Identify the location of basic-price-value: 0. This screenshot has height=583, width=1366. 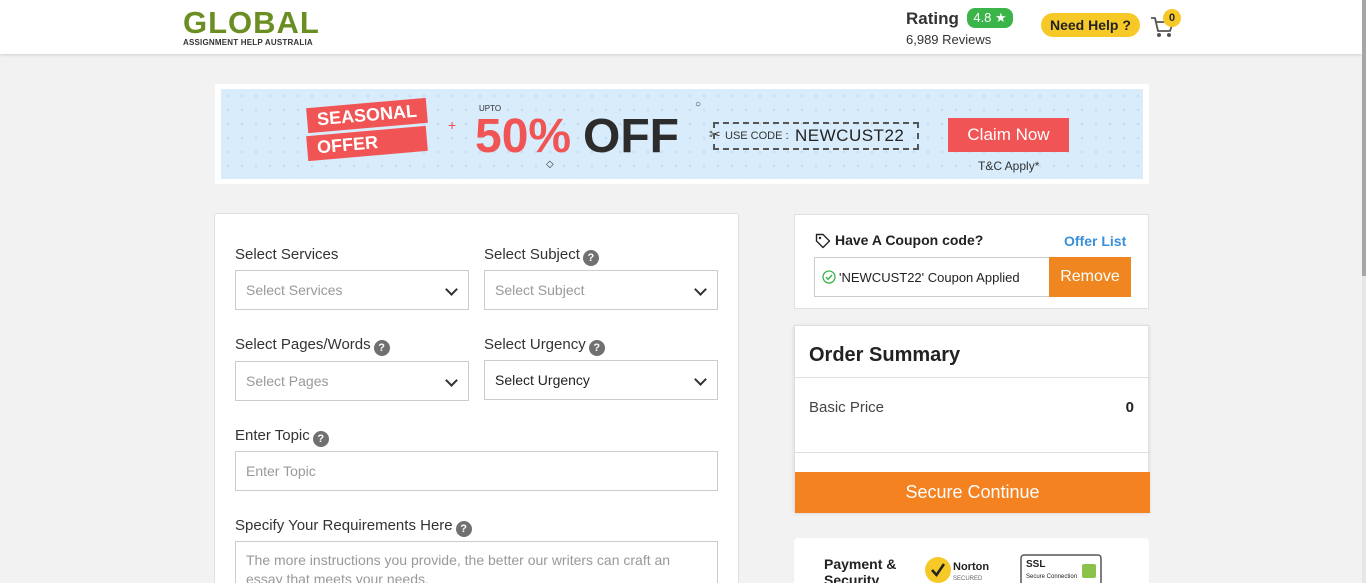
(1129, 407).